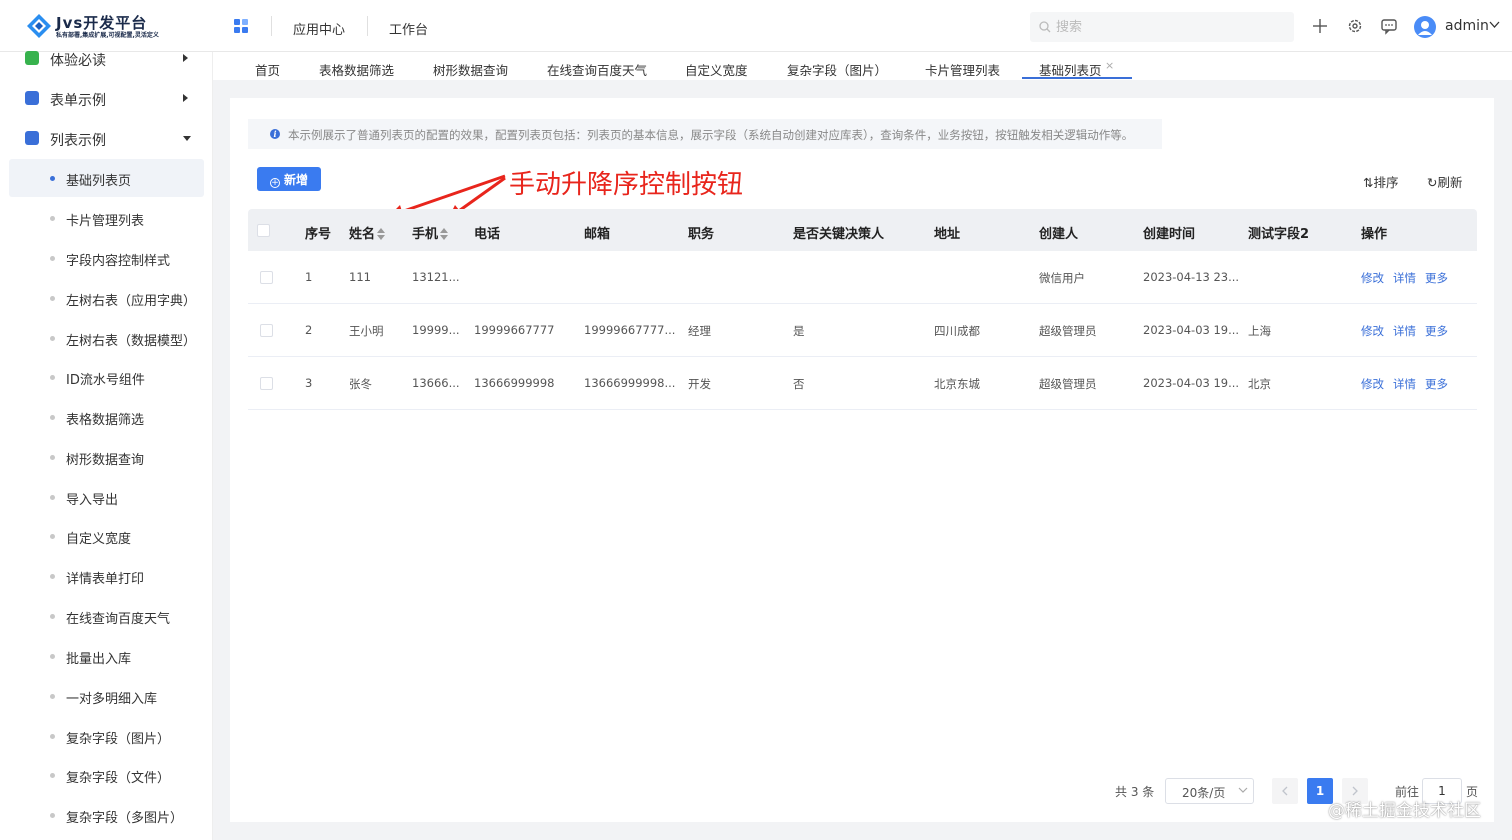 The width and height of the screenshot is (1512, 840). Describe the element at coordinates (106, 99) in the screenshot. I see `sidebar-group-forms: 表单示例` at that location.